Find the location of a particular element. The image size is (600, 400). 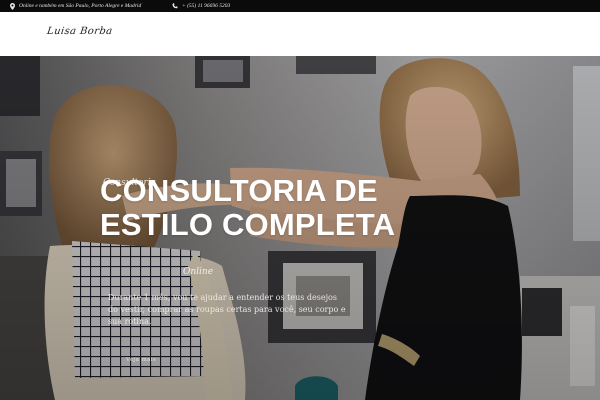

phone-icon is located at coordinates (175, 6).